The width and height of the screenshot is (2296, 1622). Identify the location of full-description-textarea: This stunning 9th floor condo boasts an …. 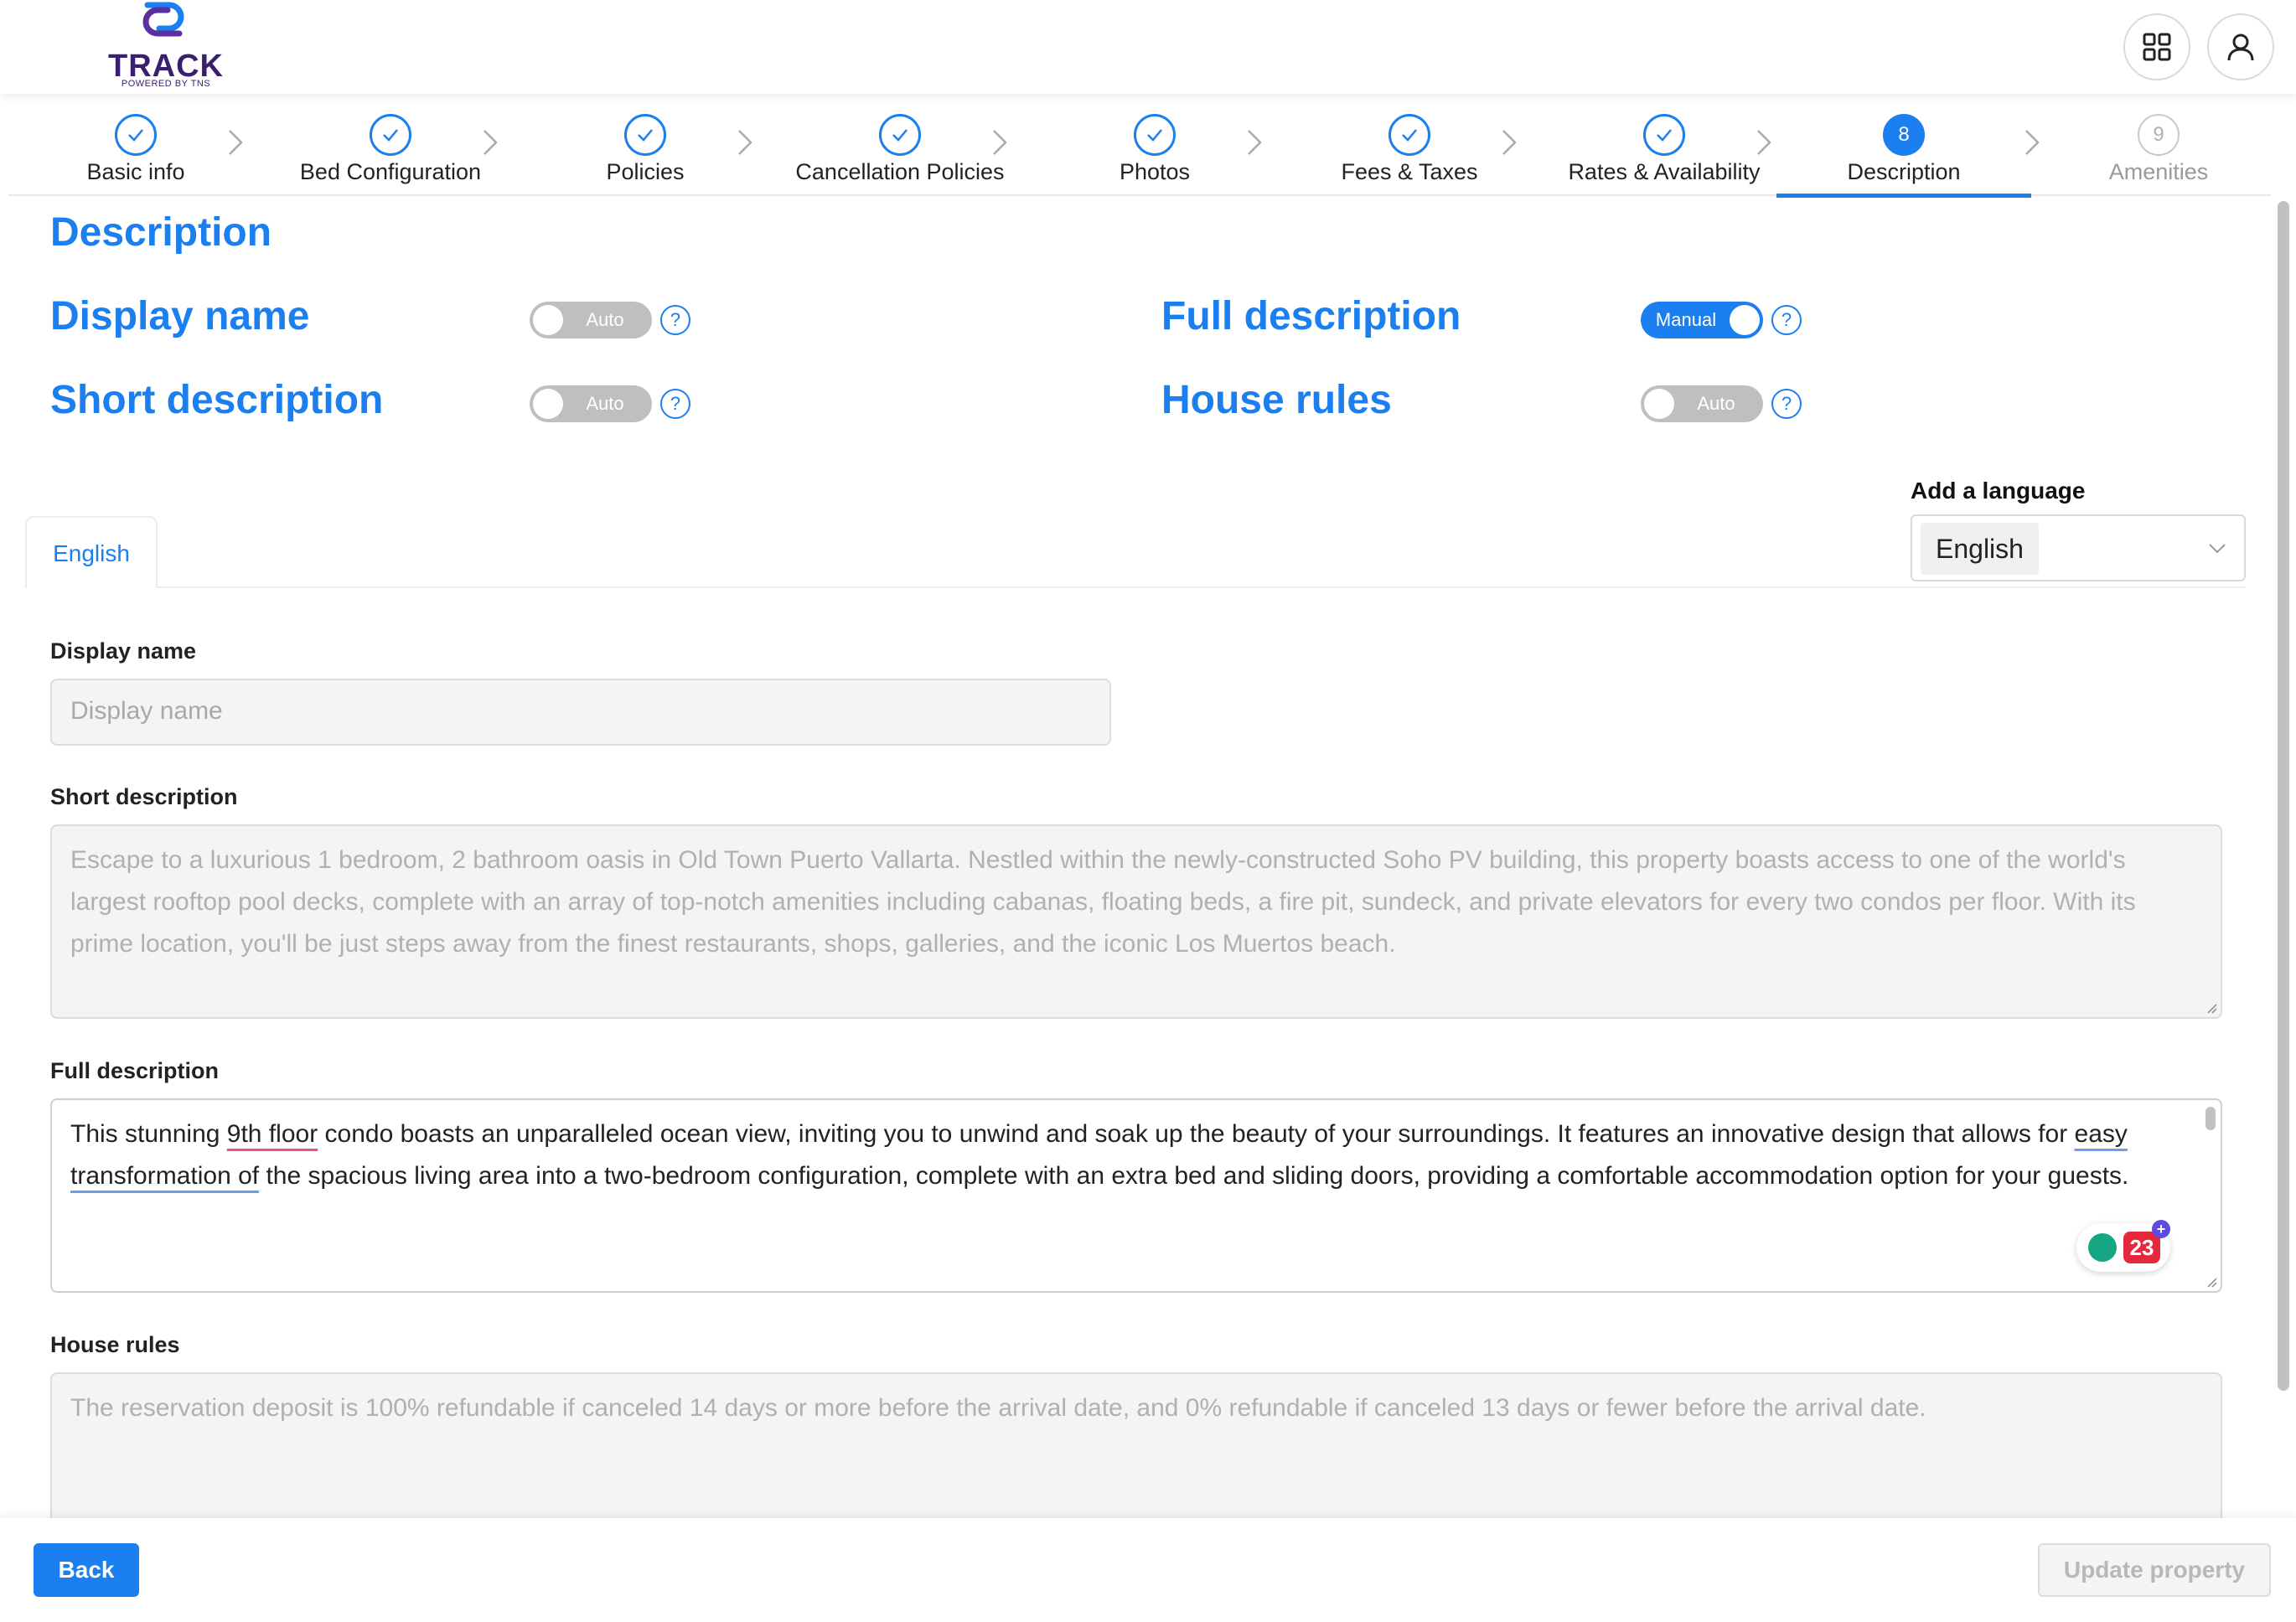
(1136, 1195).